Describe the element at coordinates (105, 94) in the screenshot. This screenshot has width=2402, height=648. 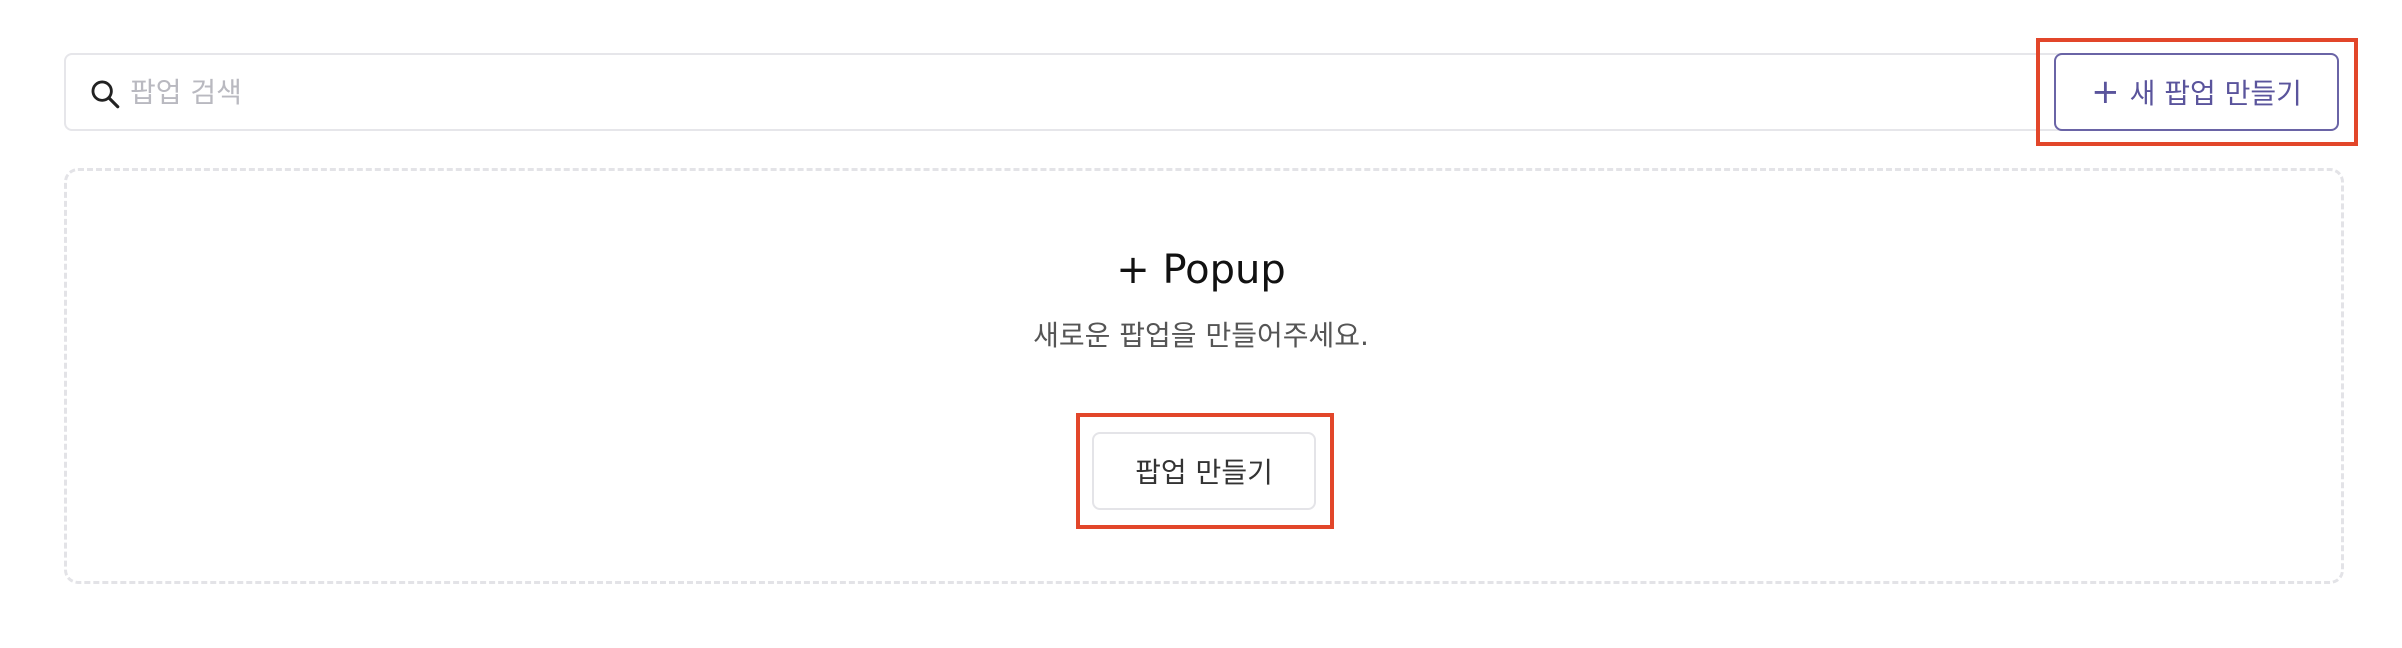
I see `search-icon` at that location.